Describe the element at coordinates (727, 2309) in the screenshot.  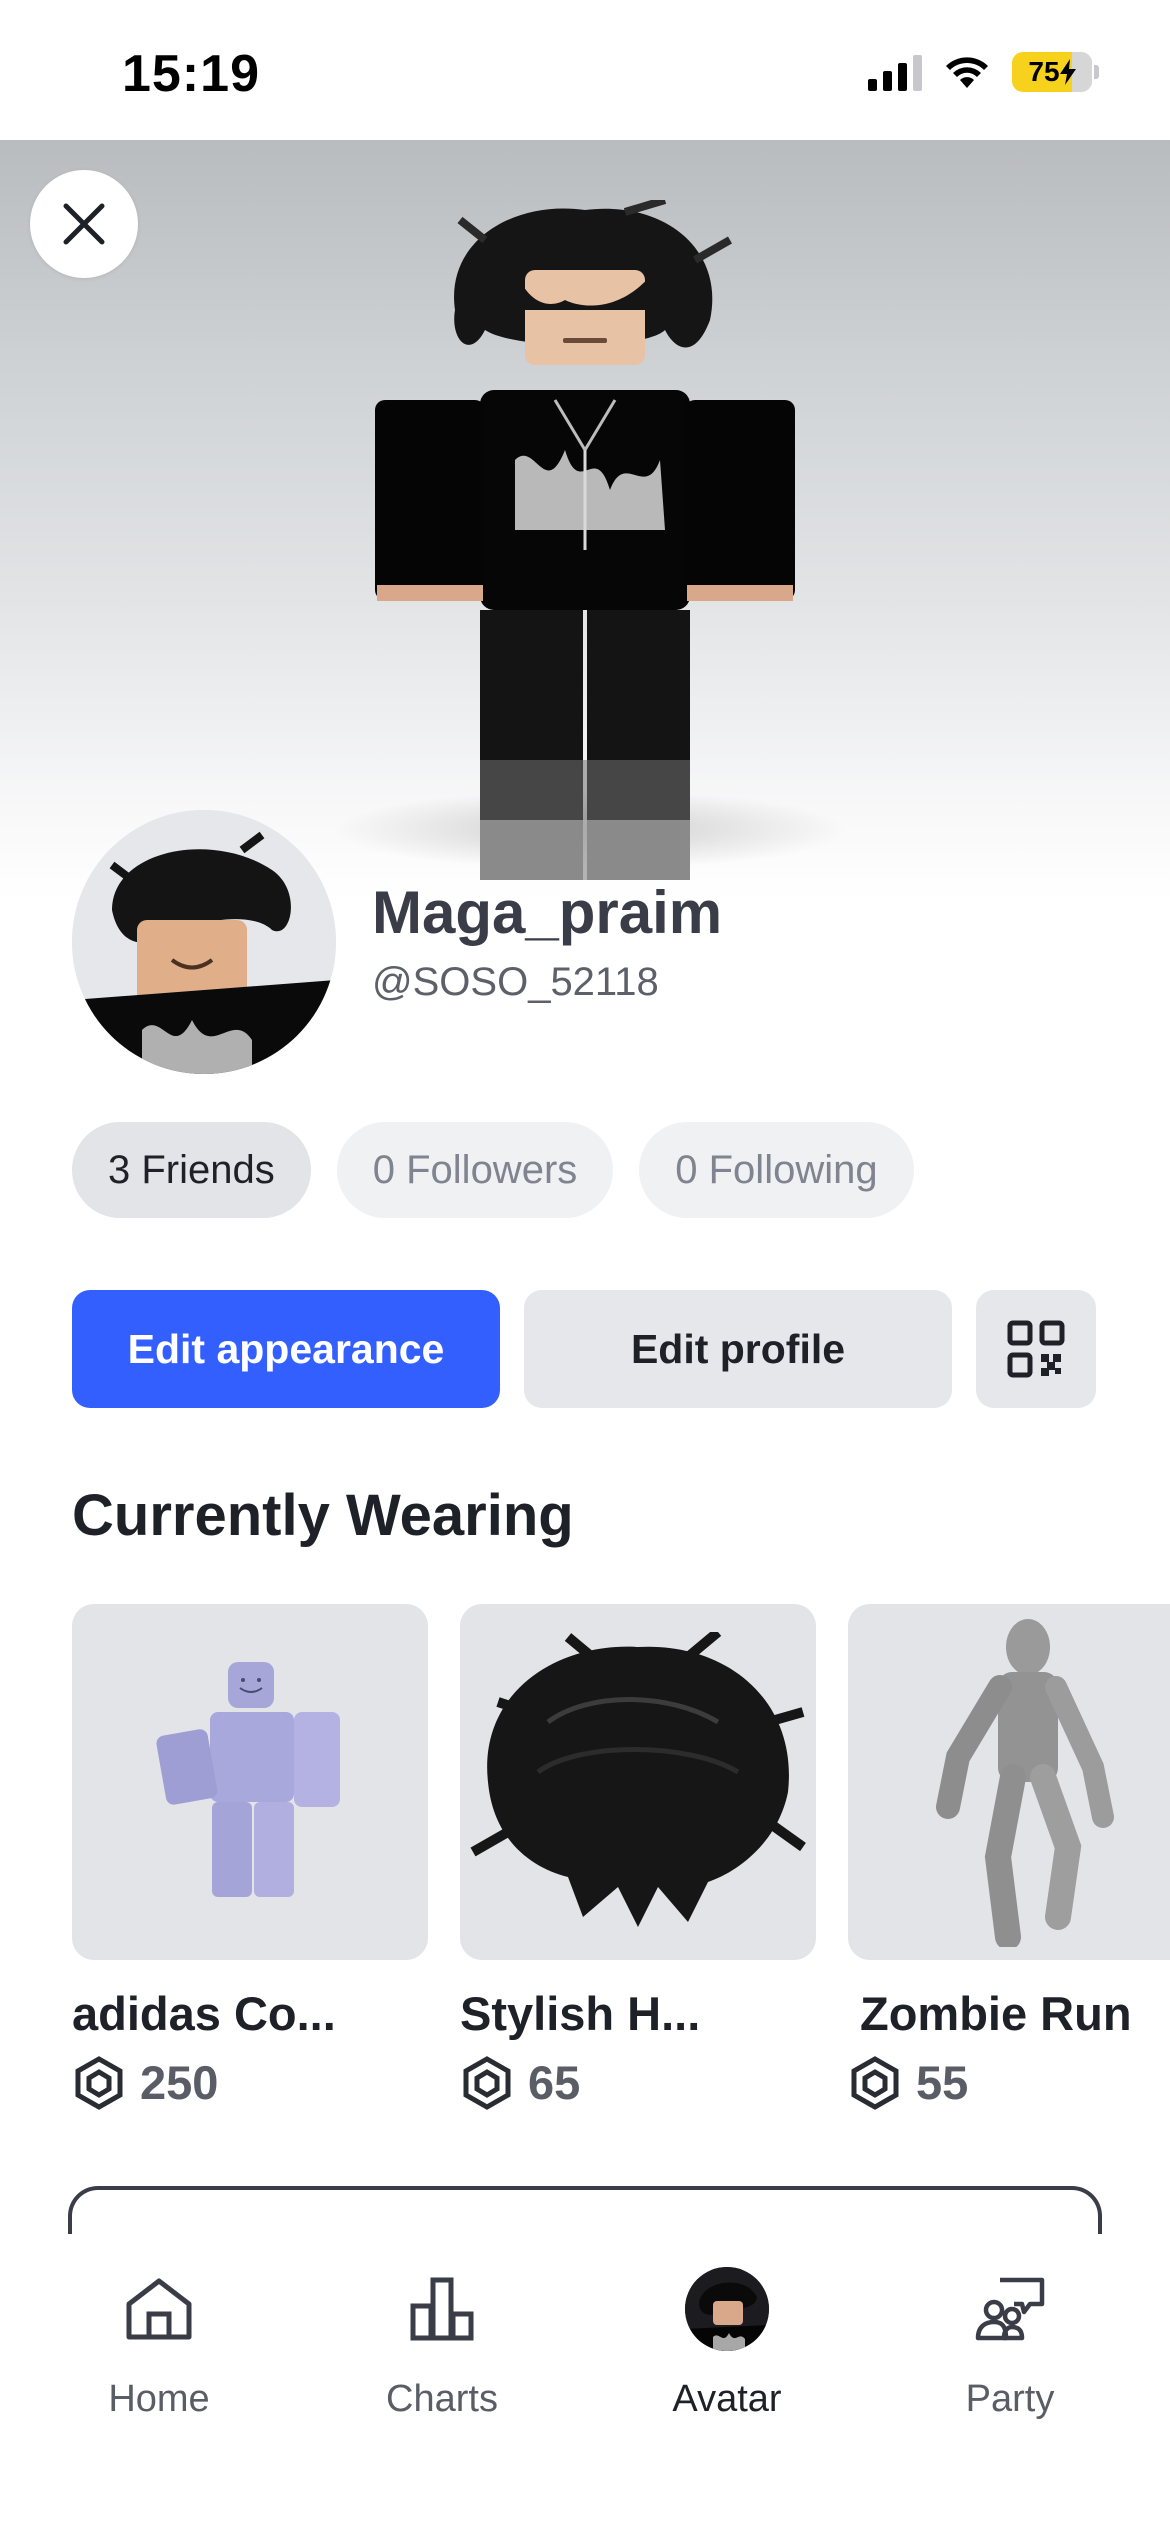
I see `avatar-thumbnail-icon` at that location.